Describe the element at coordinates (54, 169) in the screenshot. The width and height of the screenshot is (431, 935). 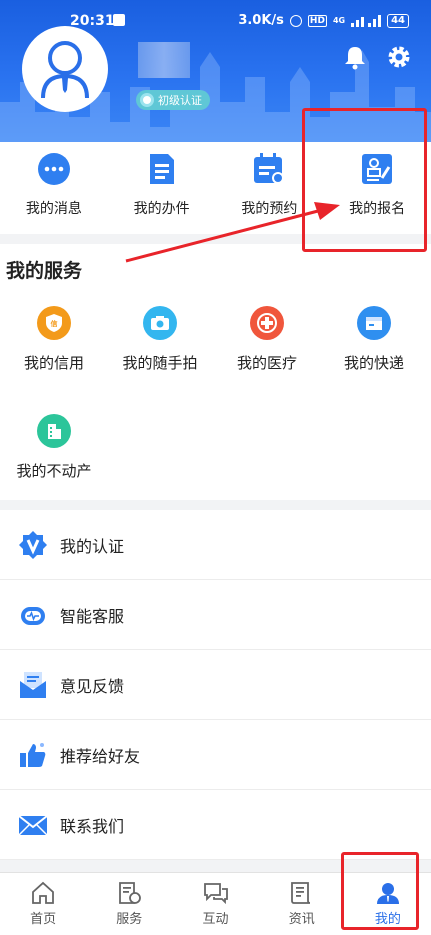
I see `chat-icon` at that location.